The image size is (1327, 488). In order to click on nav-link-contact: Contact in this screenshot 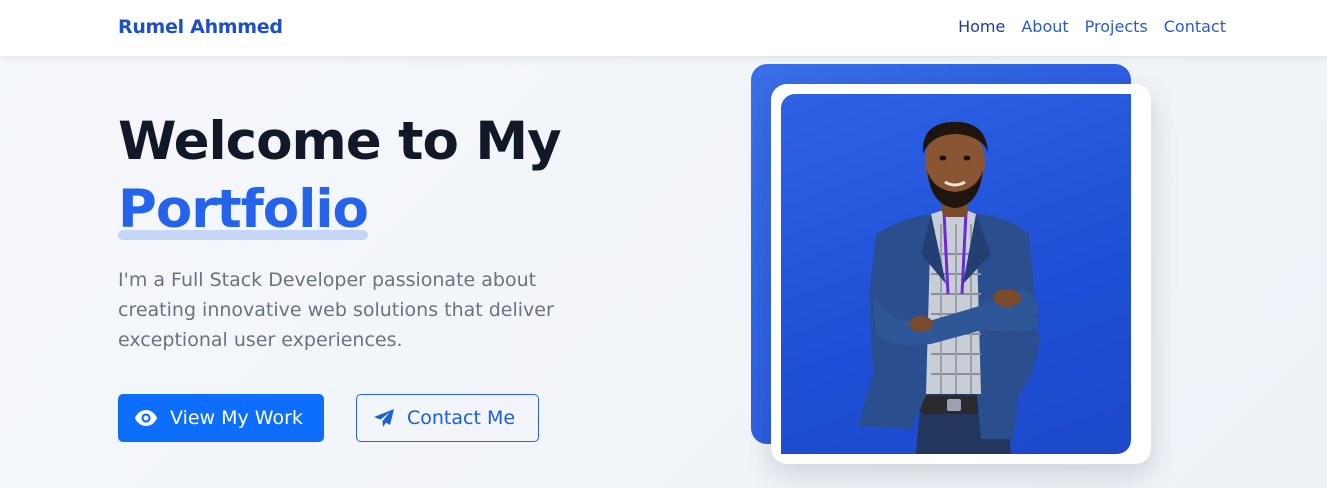, I will do `click(1195, 26)`.